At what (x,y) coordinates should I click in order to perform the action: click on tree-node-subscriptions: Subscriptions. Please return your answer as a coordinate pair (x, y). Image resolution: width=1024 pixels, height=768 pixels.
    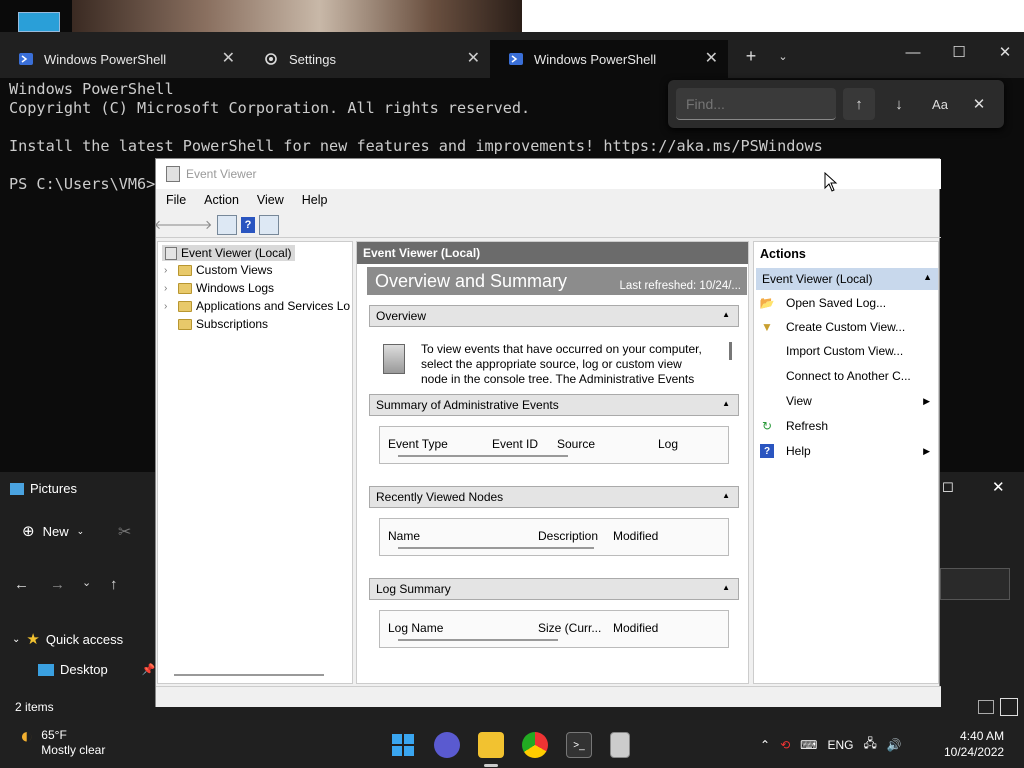
    Looking at the image, I should click on (223, 324).